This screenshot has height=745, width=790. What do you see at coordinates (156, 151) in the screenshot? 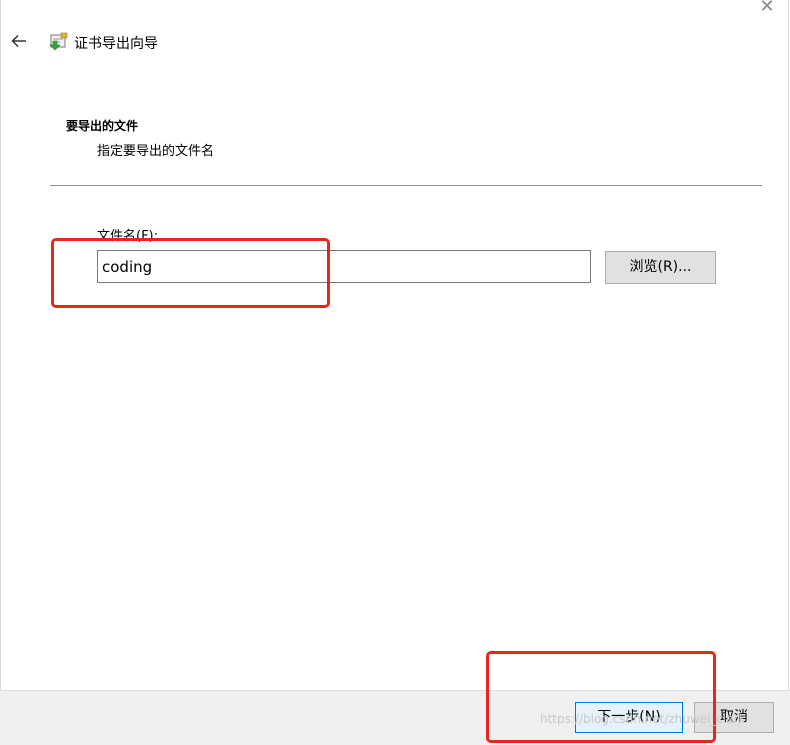
I see `section-subtitle: 指定要导出的文件名` at bounding box center [156, 151].